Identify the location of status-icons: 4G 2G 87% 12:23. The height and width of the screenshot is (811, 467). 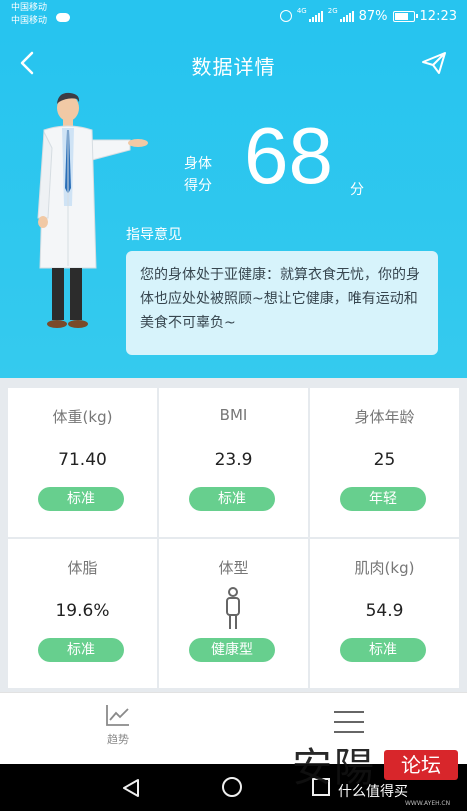
(368, 16).